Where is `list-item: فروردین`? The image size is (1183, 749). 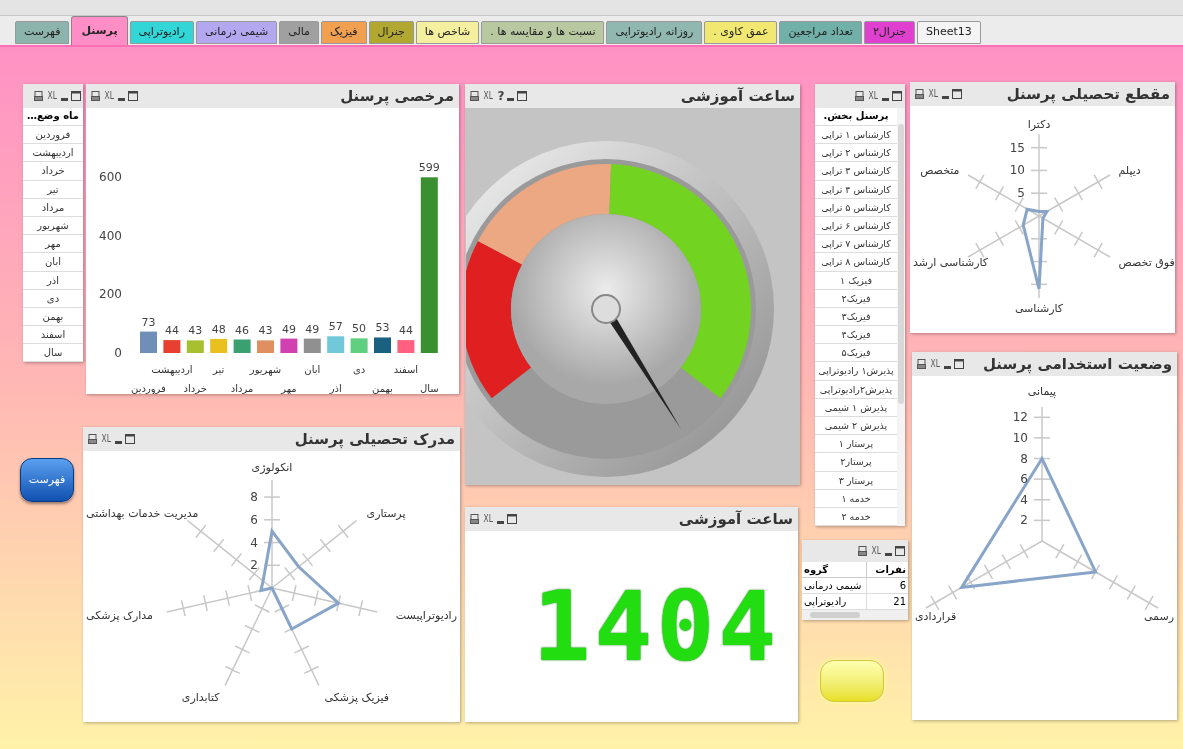
list-item: فروردین is located at coordinates (53, 135).